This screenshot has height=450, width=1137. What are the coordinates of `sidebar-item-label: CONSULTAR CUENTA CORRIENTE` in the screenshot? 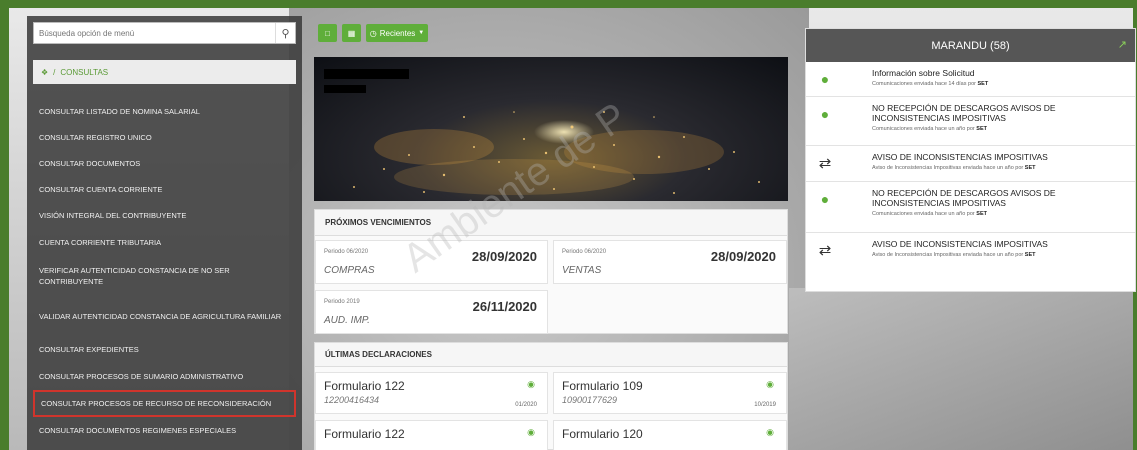 It's located at (101, 189).